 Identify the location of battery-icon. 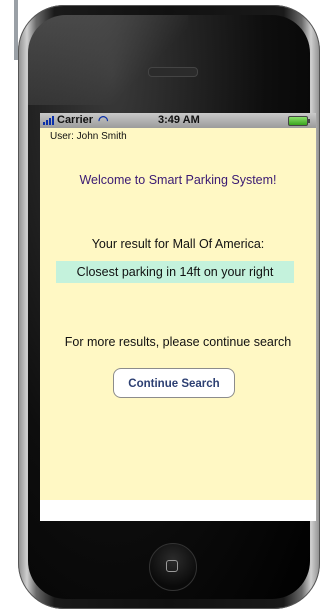
(299, 121).